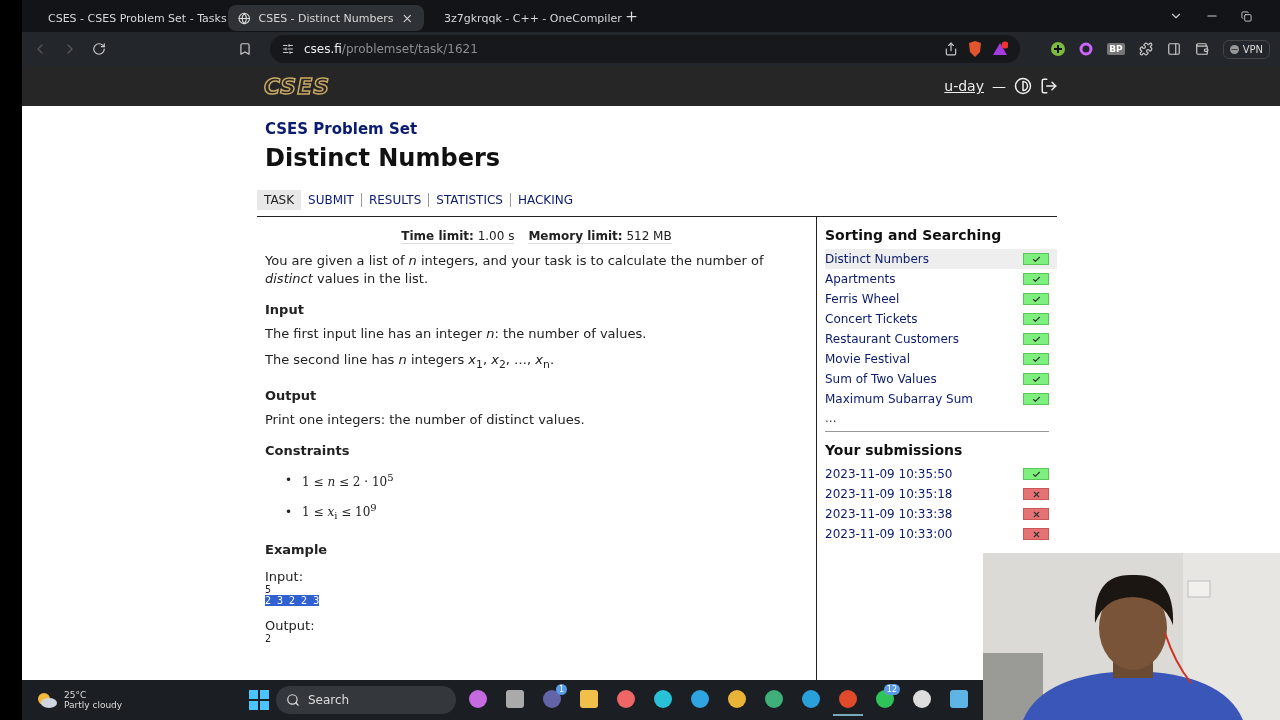  Describe the element at coordinates (259, 700) in the screenshot. I see `start-icon` at that location.